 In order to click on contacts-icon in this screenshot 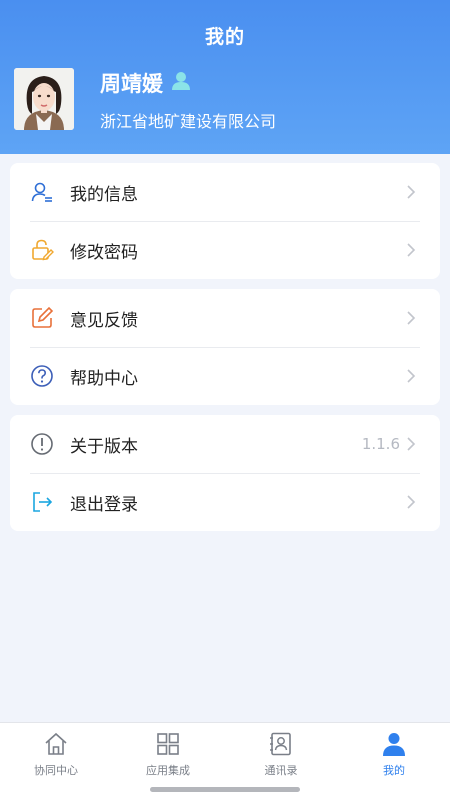, I will do `click(280, 744)`.